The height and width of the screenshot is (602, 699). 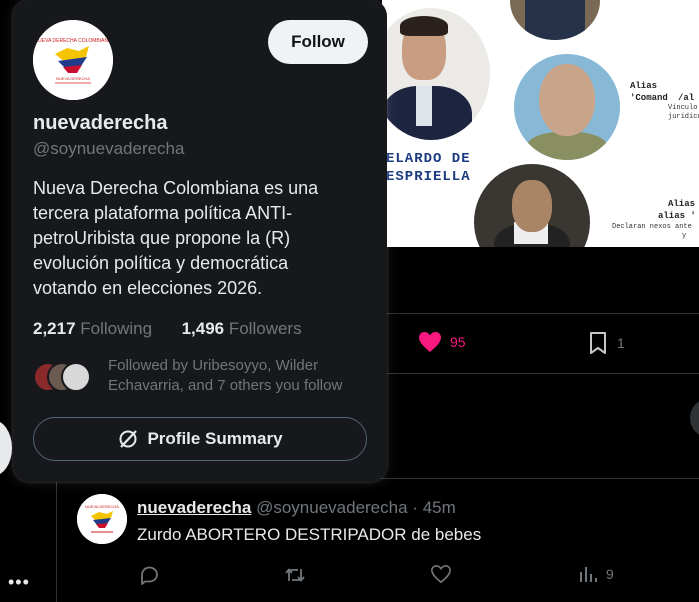 I want to click on avatar, so click(x=76, y=377).